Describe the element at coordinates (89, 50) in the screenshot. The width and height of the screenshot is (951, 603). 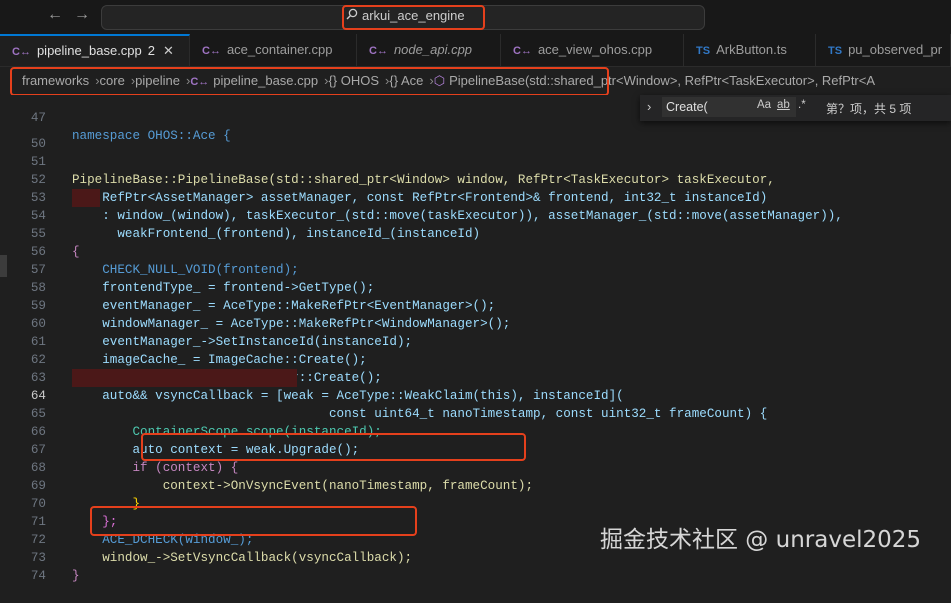
I see `tab-label: pipeline_base.cpp` at that location.